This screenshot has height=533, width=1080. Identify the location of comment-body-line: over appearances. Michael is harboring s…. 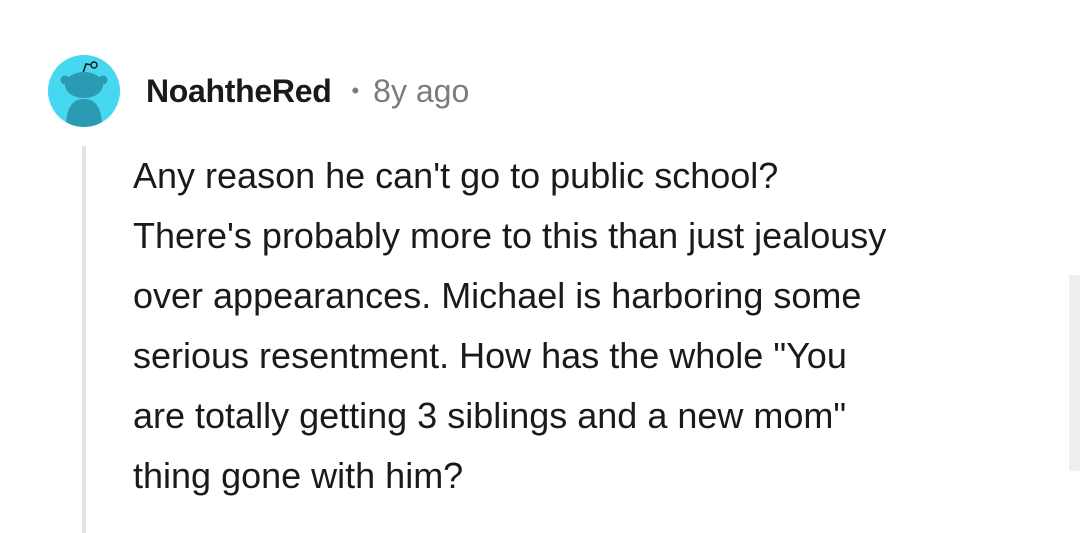
(497, 295).